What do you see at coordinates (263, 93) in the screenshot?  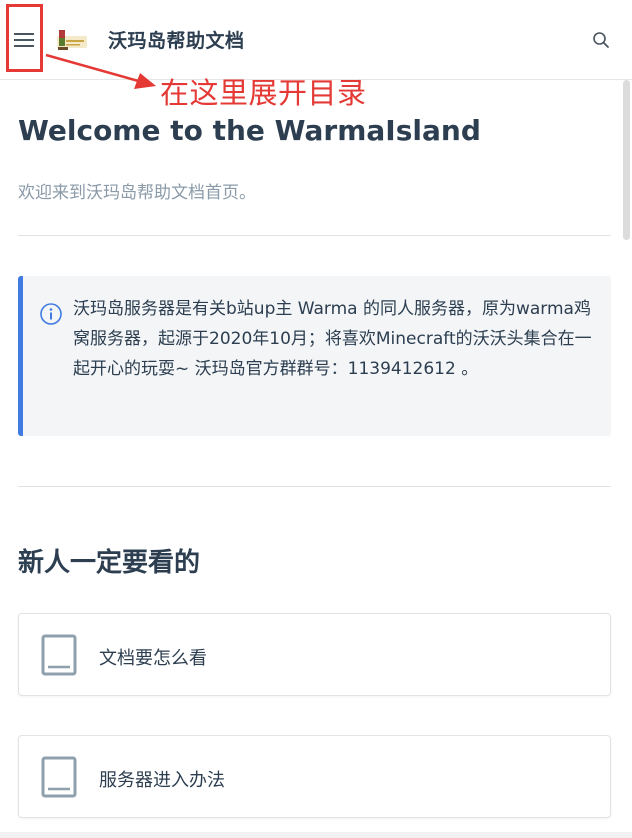 I see `annotation-label: 在这里展开目录` at bounding box center [263, 93].